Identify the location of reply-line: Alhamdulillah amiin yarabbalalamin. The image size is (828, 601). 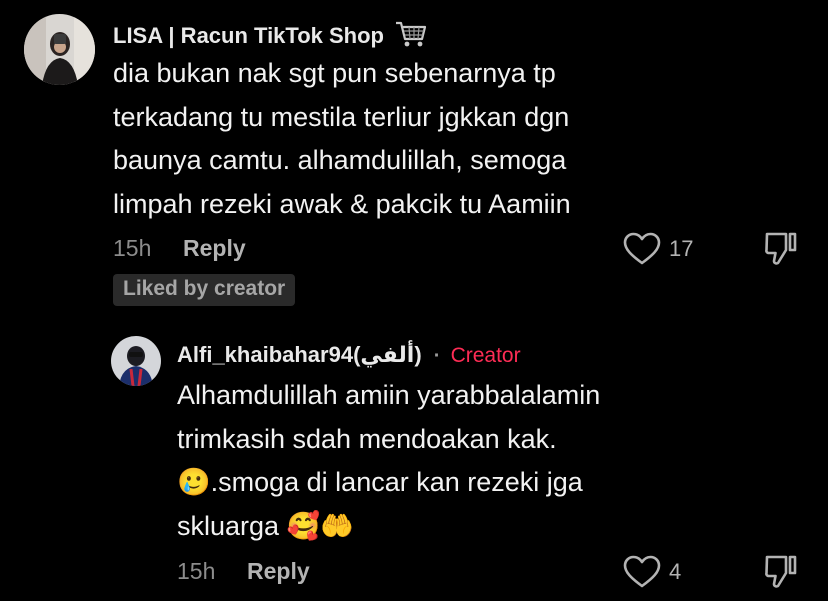
(389, 395).